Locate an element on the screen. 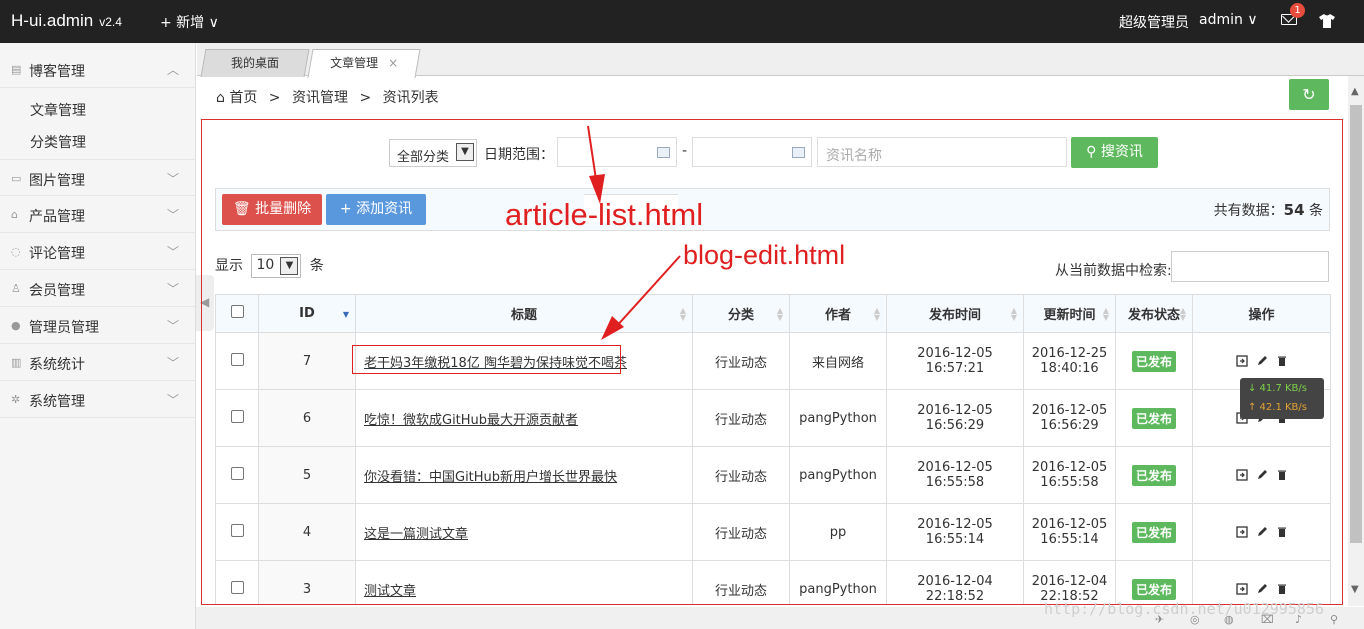 Image resolution: width=1364 pixels, height=629 pixels. upload-speed: ↑ 42.1 KB/s is located at coordinates (1277, 407).